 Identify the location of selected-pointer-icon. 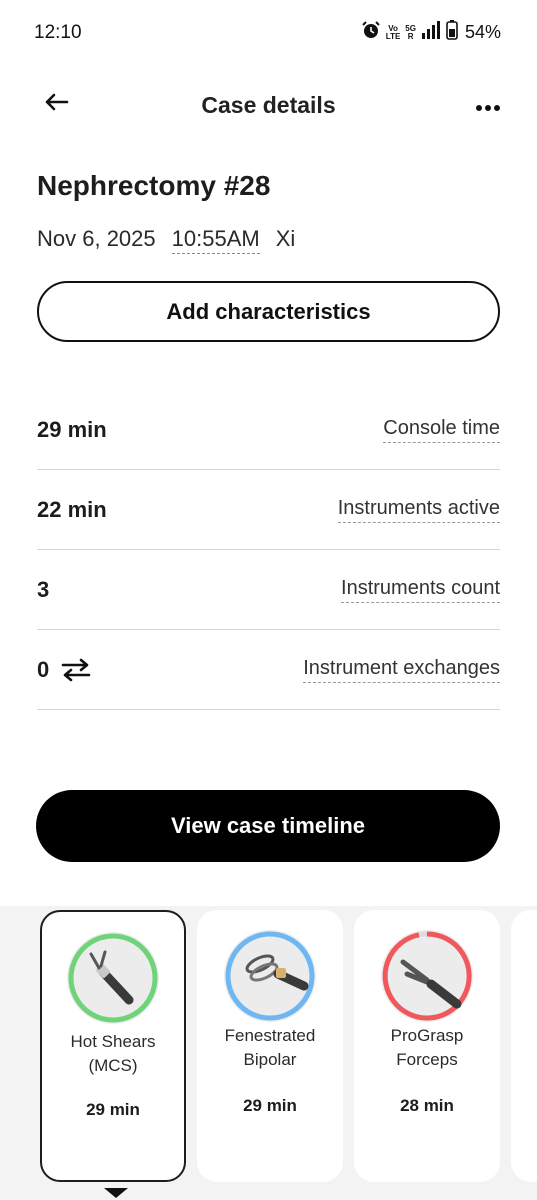
(116, 1193).